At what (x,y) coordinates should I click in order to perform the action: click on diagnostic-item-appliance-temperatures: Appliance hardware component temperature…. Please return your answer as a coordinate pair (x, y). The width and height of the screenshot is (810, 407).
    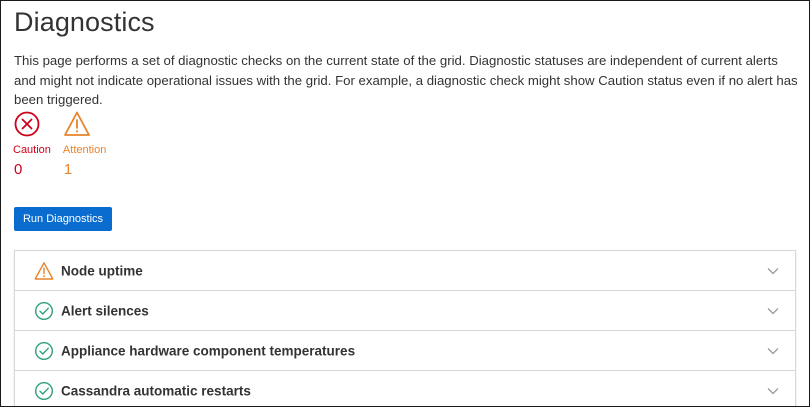
    Looking at the image, I should click on (405, 351).